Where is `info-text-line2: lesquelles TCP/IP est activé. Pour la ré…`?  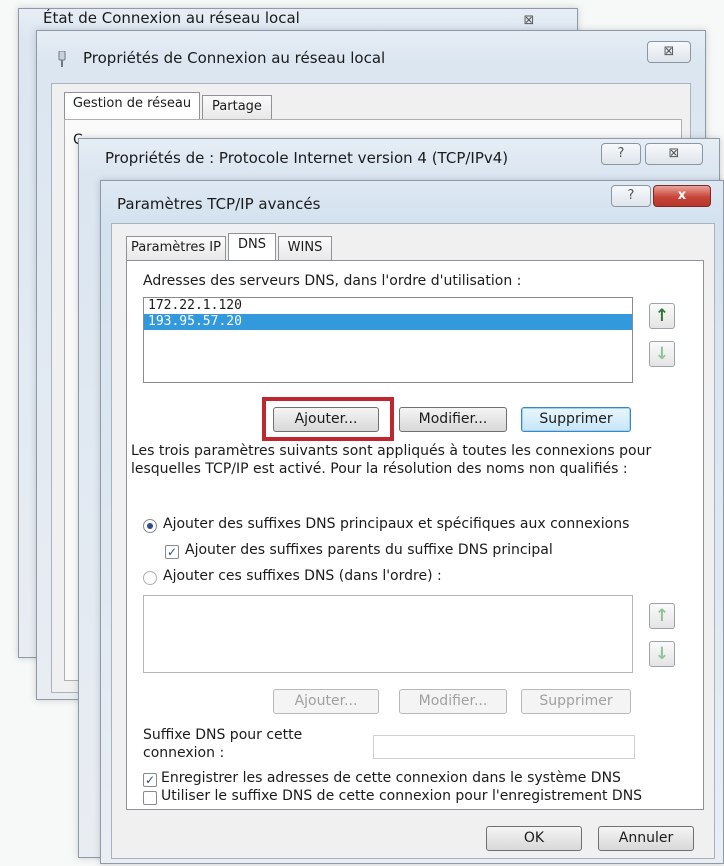 info-text-line2: lesquelles TCP/IP est activé. Pour la ré… is located at coordinates (379, 469).